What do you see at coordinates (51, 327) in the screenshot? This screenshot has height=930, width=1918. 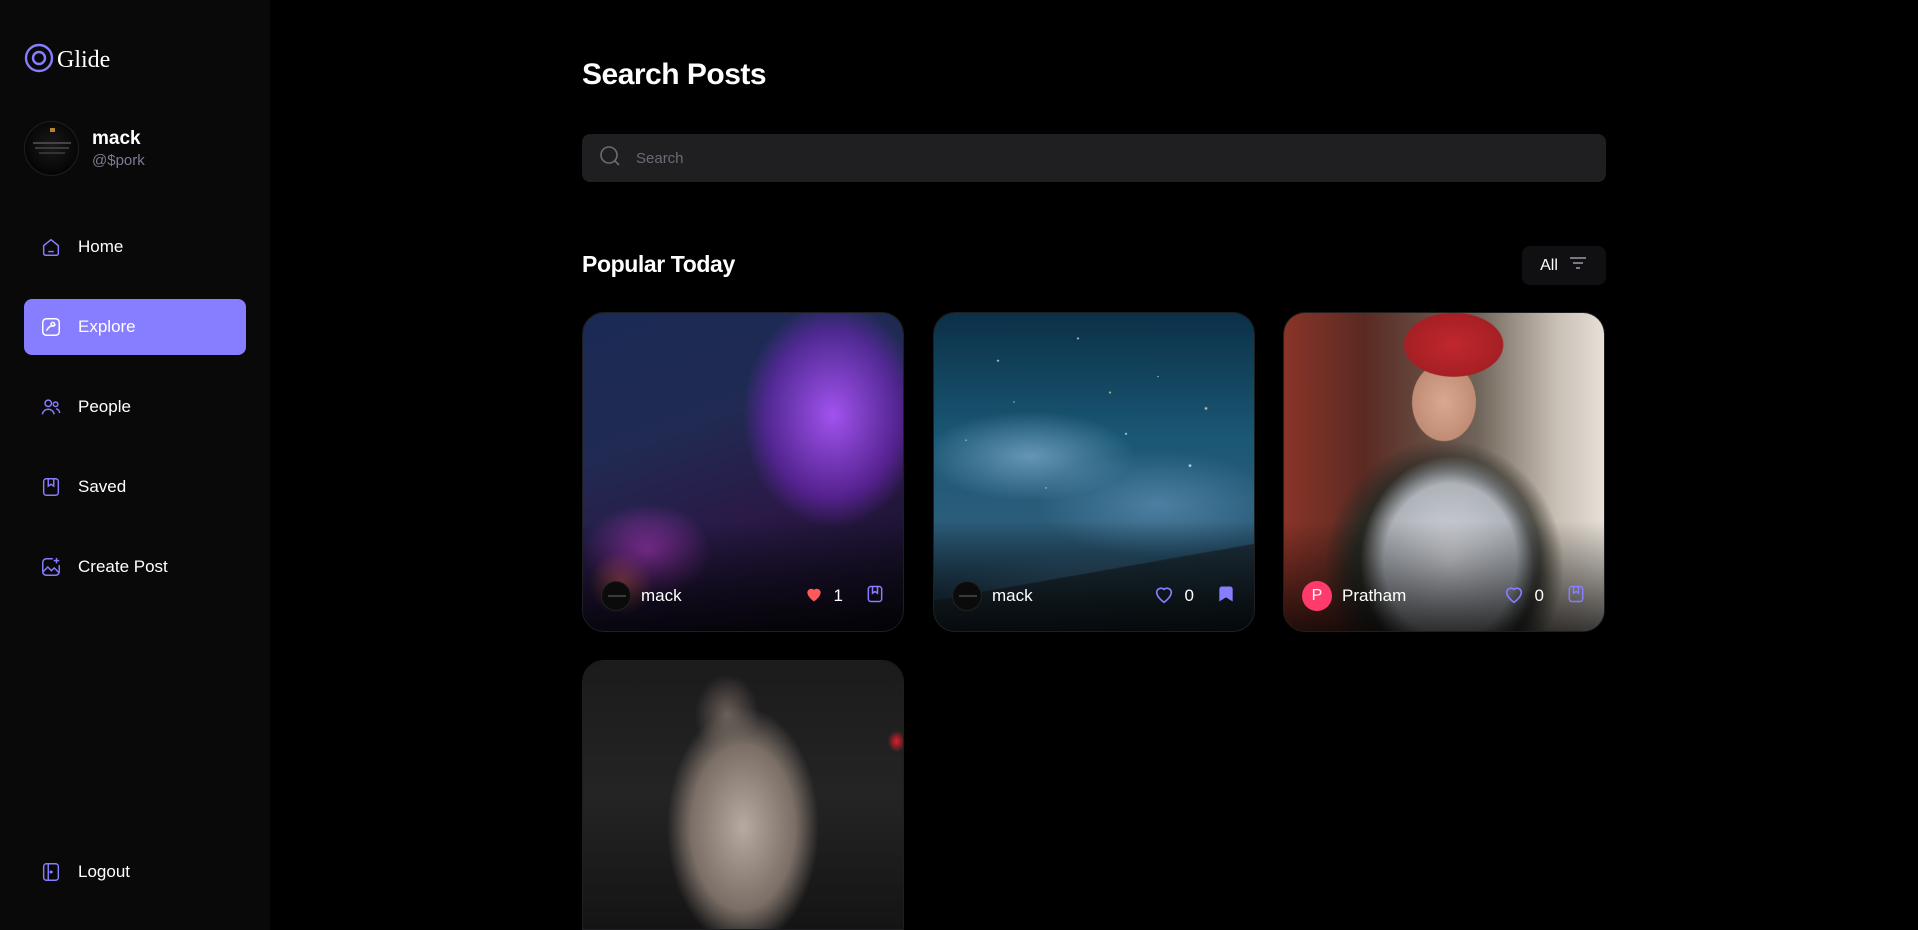 I see `explore-icon` at bounding box center [51, 327].